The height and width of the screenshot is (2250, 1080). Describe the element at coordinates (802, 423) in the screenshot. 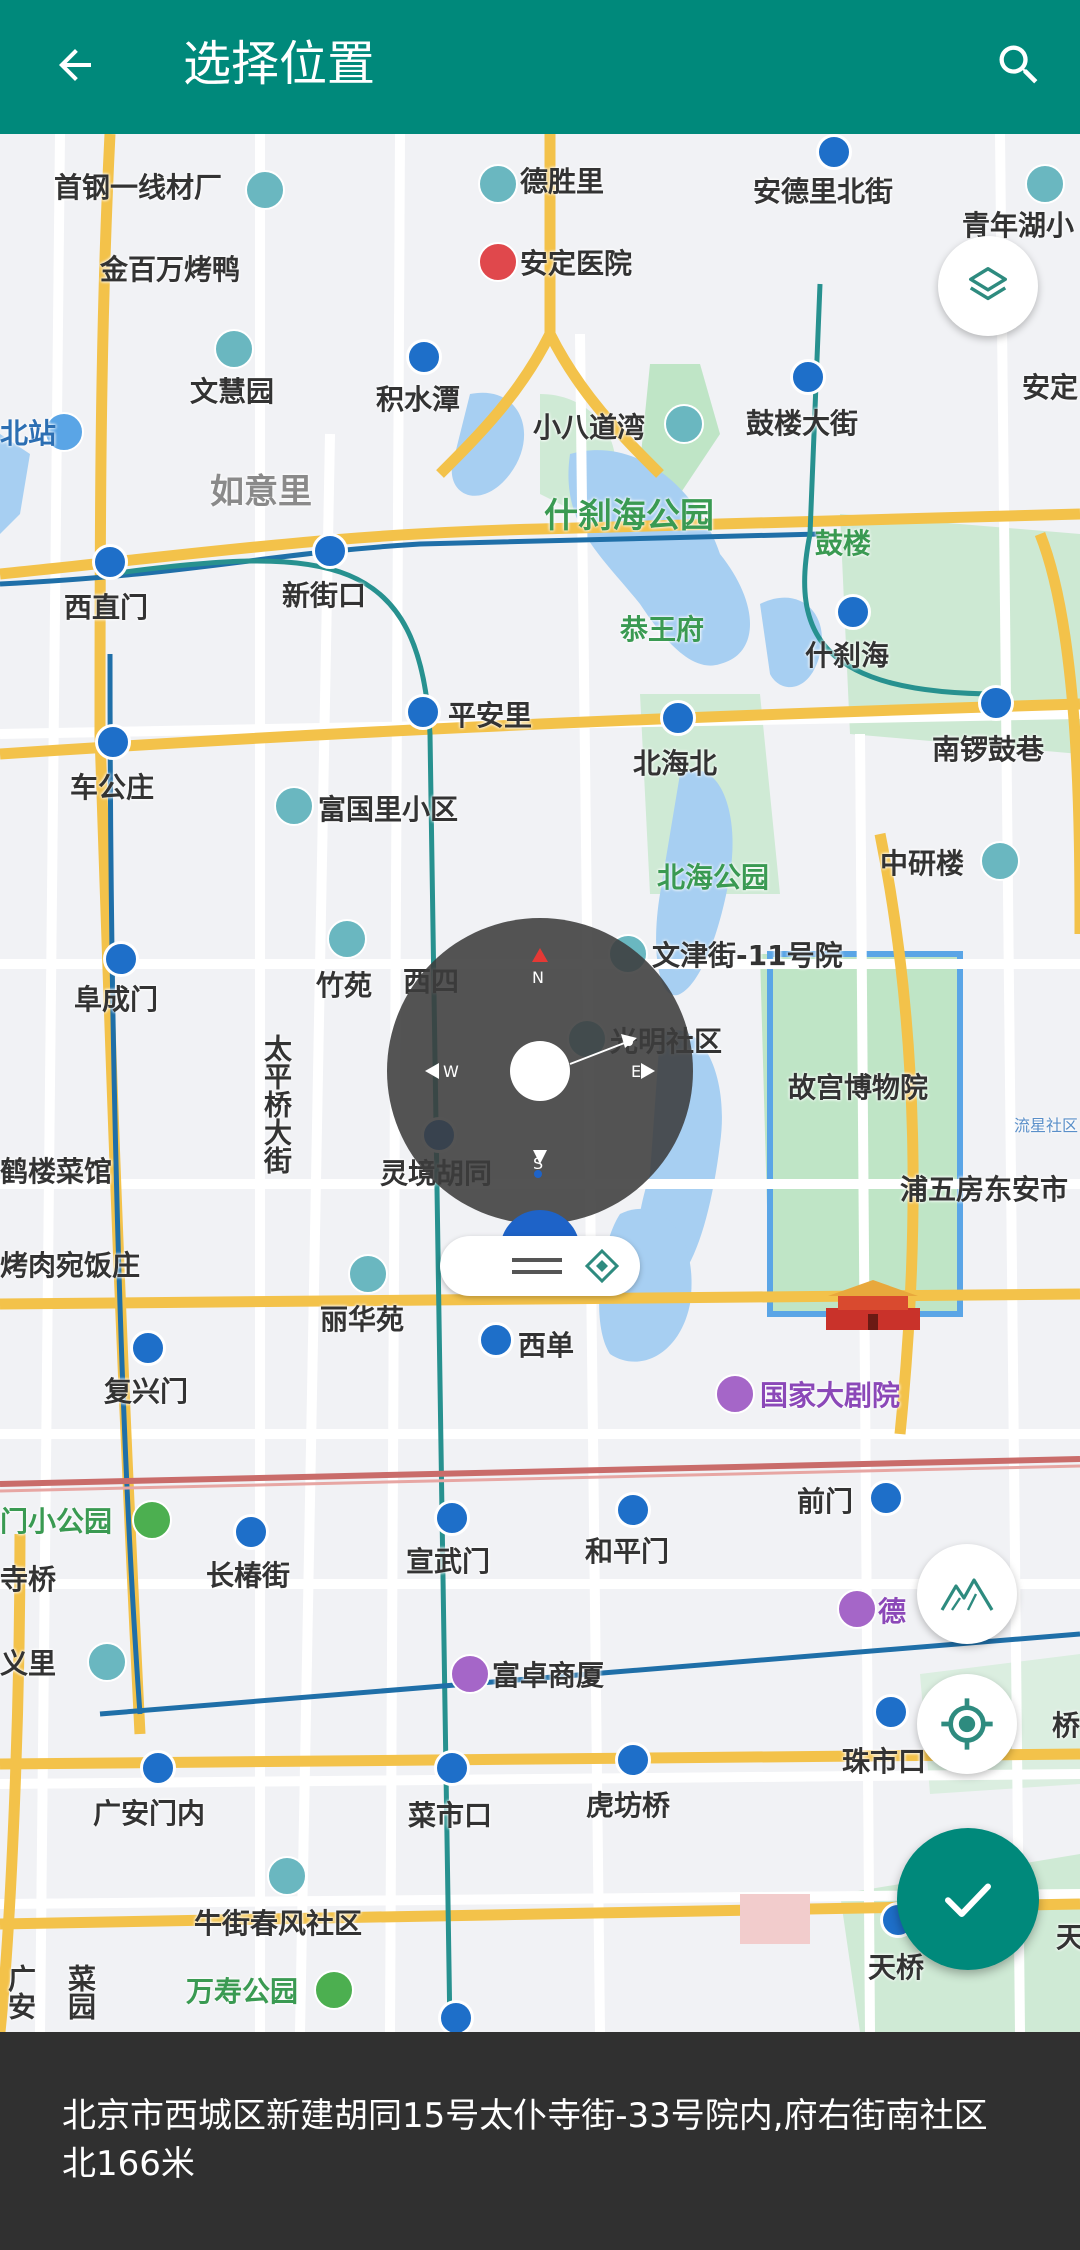

I see `map-label: 鼓楼大街` at that location.